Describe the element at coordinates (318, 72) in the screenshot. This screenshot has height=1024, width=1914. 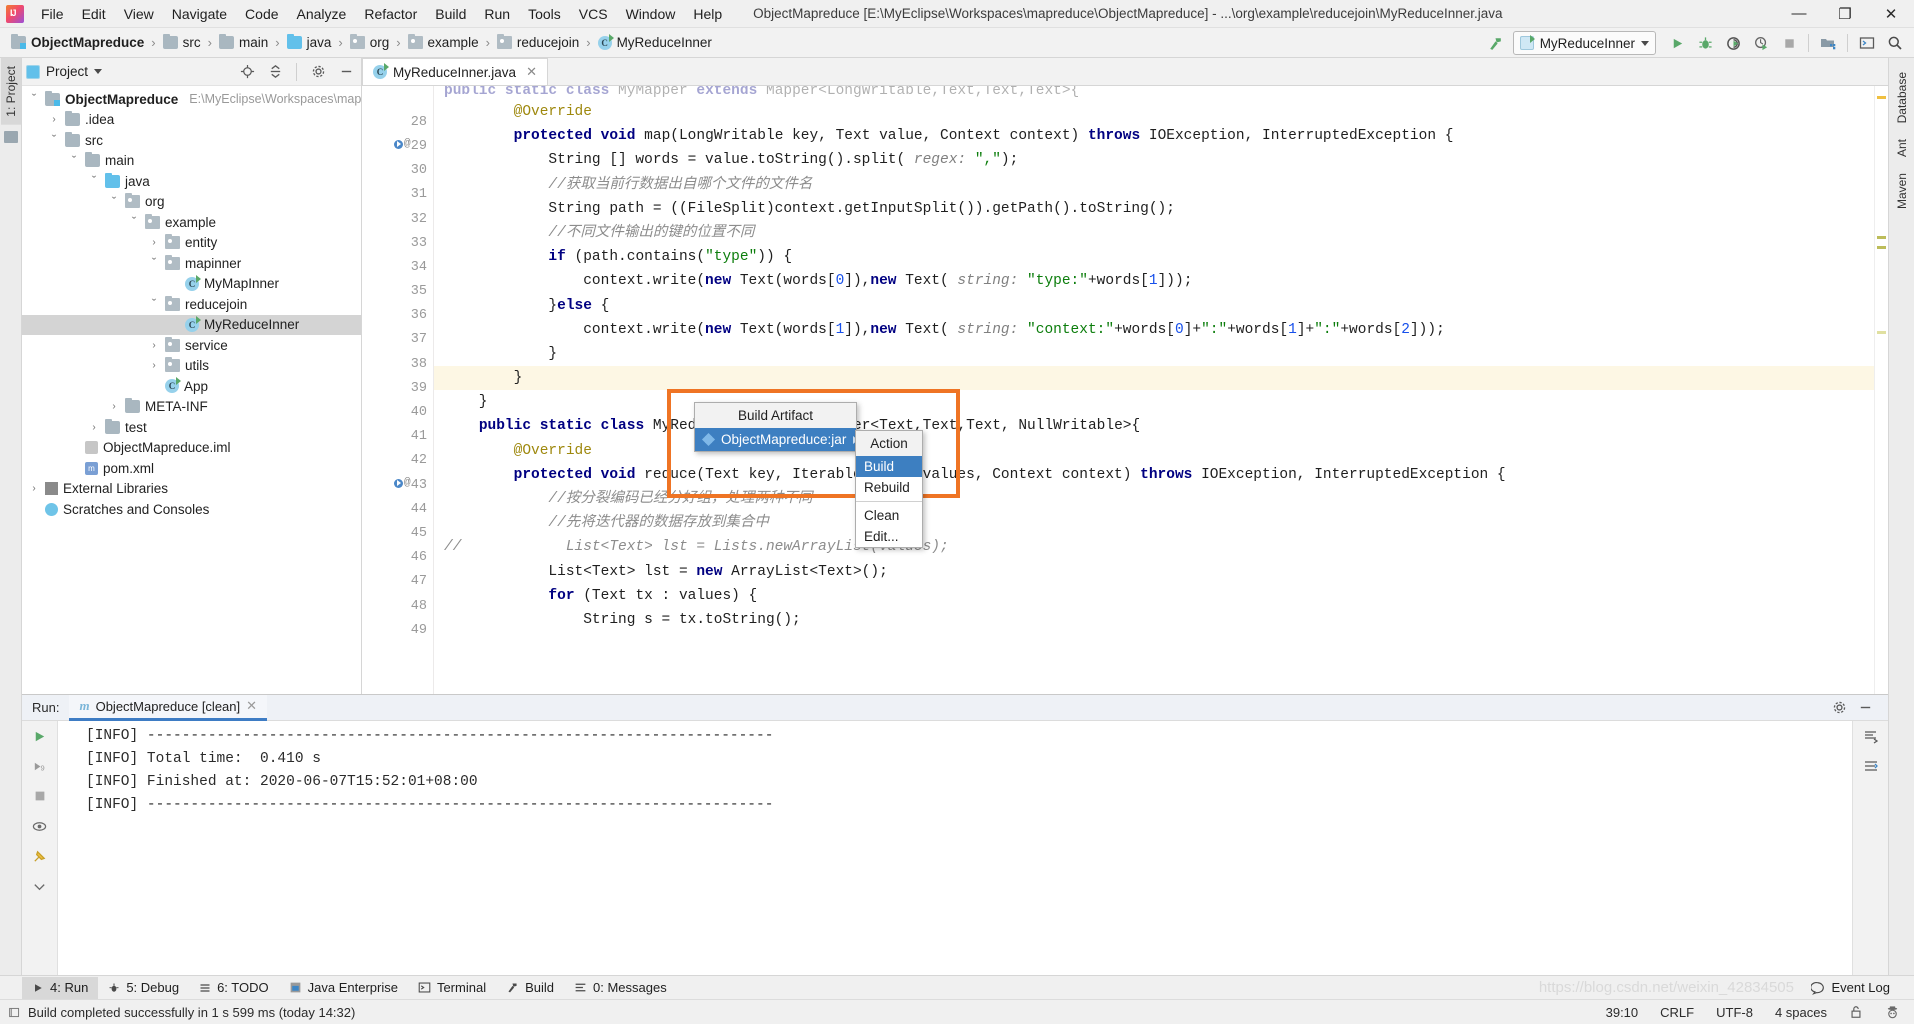
I see `gear-icon` at that location.